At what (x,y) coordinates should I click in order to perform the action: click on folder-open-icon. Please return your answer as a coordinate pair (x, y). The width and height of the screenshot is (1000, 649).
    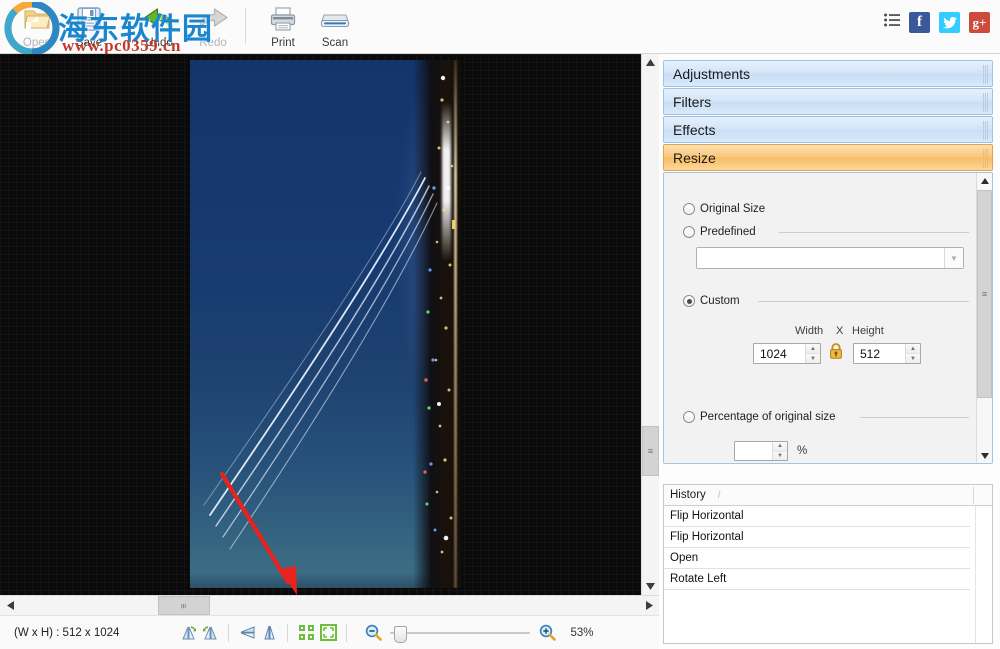
    Looking at the image, I should click on (37, 19).